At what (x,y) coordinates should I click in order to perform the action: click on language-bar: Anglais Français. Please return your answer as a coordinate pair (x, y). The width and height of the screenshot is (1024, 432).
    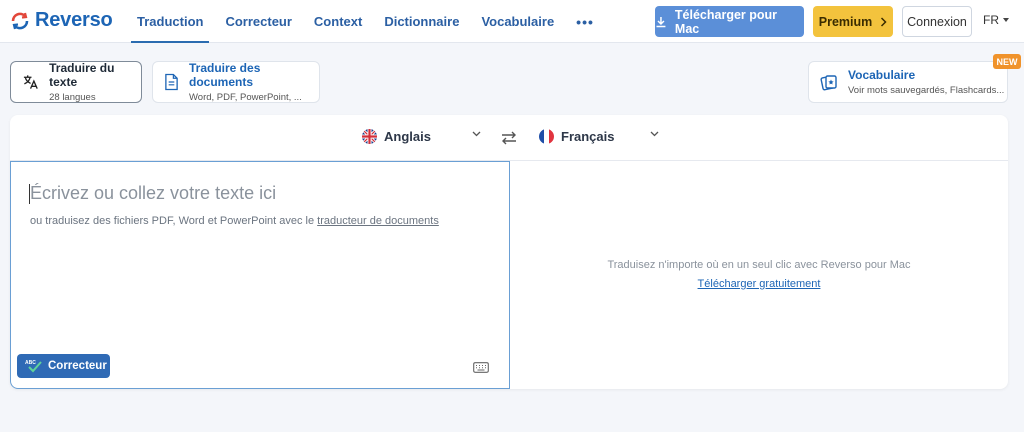
    Looking at the image, I should click on (509, 138).